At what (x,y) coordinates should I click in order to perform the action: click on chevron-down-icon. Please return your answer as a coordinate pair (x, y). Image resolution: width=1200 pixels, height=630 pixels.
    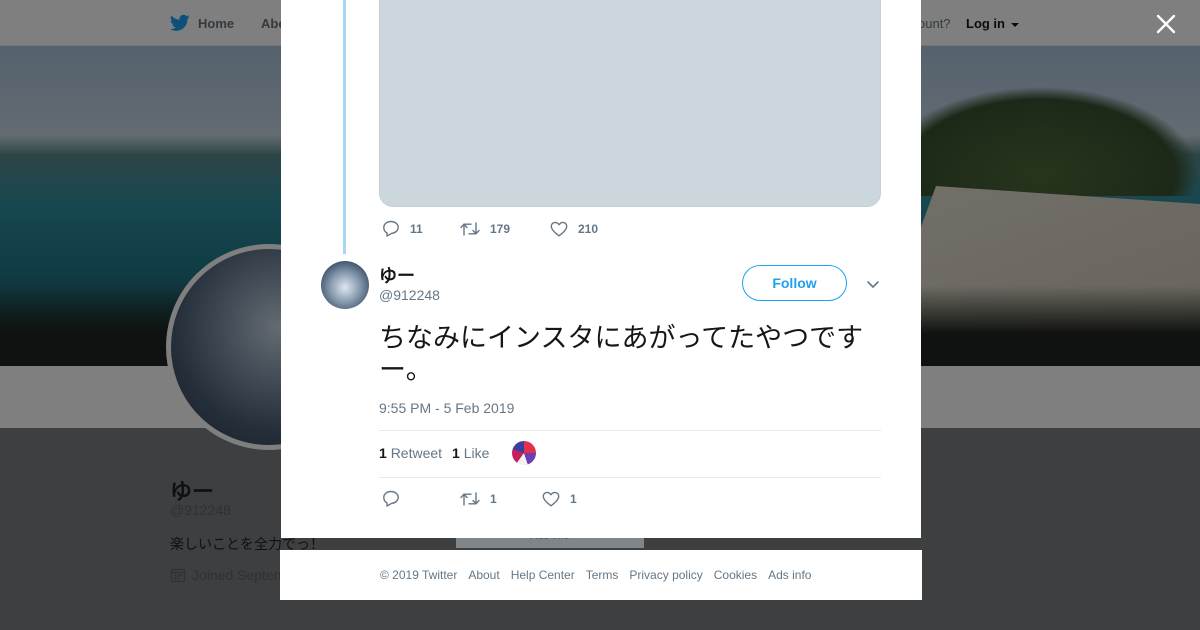
    Looking at the image, I should click on (873, 284).